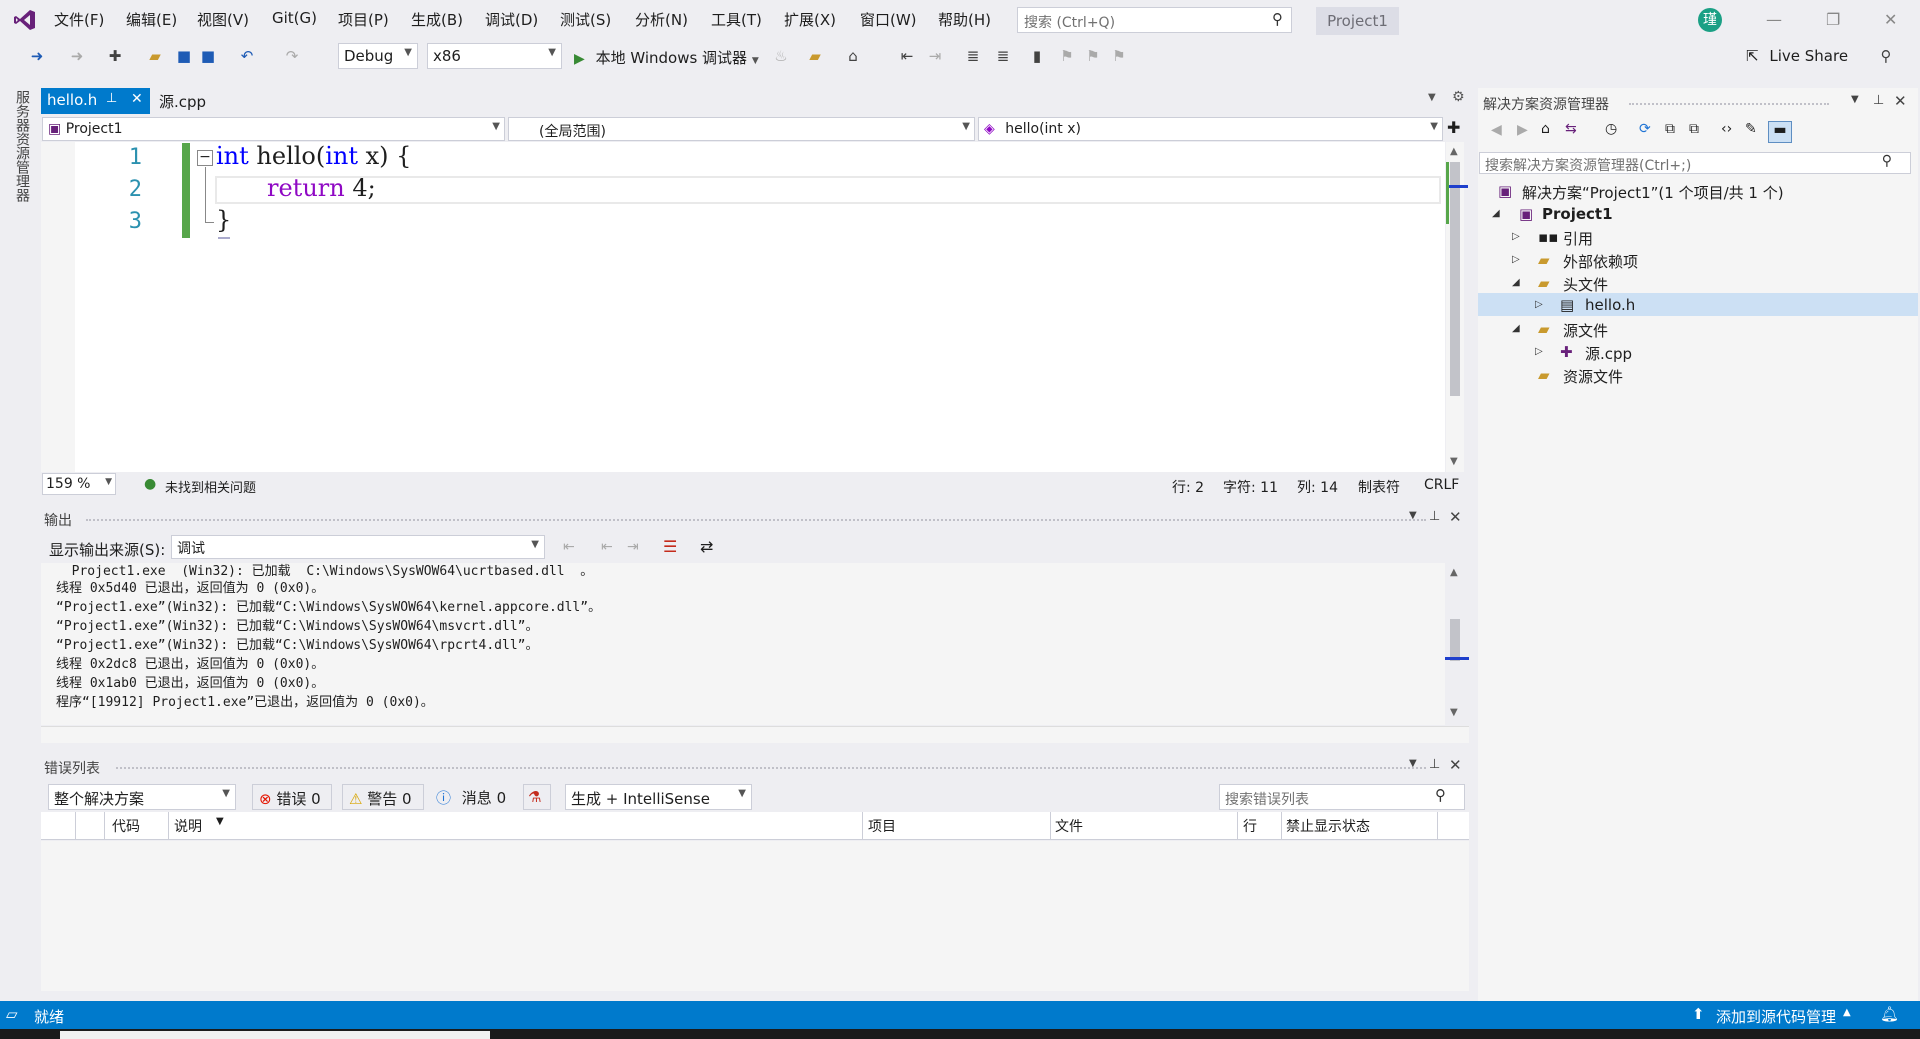  I want to click on forward-icon: ➜, so click(77, 56).